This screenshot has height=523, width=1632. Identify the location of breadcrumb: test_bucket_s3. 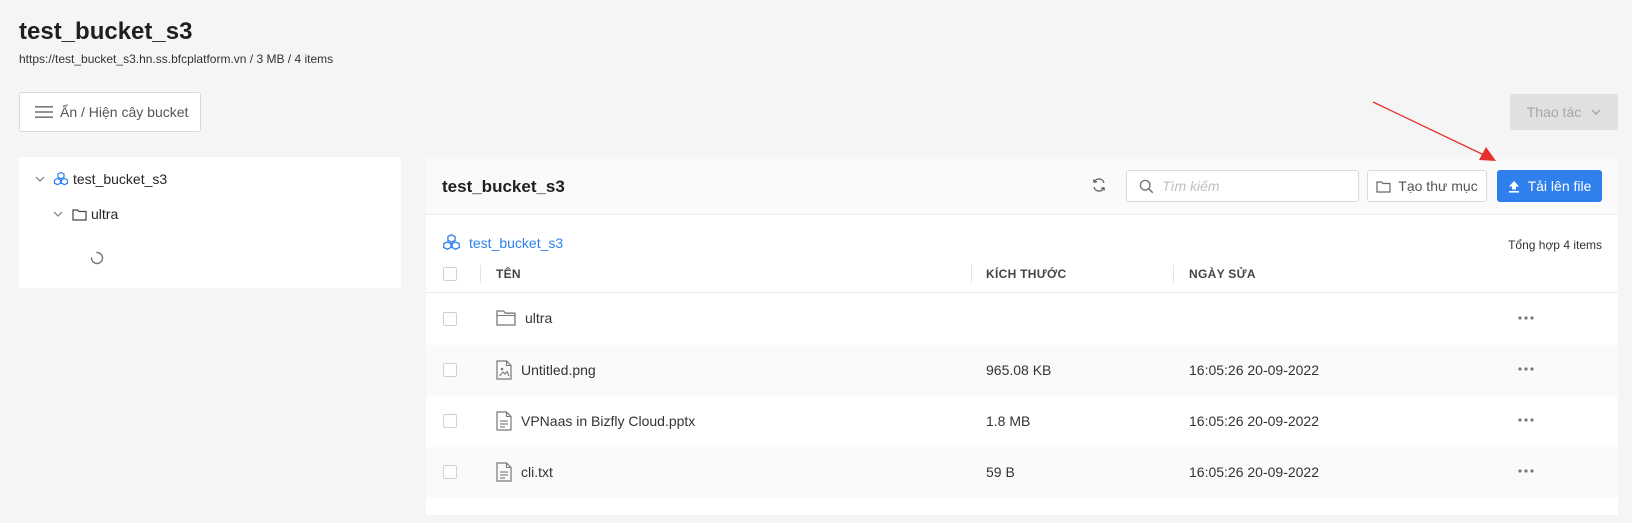
(502, 242).